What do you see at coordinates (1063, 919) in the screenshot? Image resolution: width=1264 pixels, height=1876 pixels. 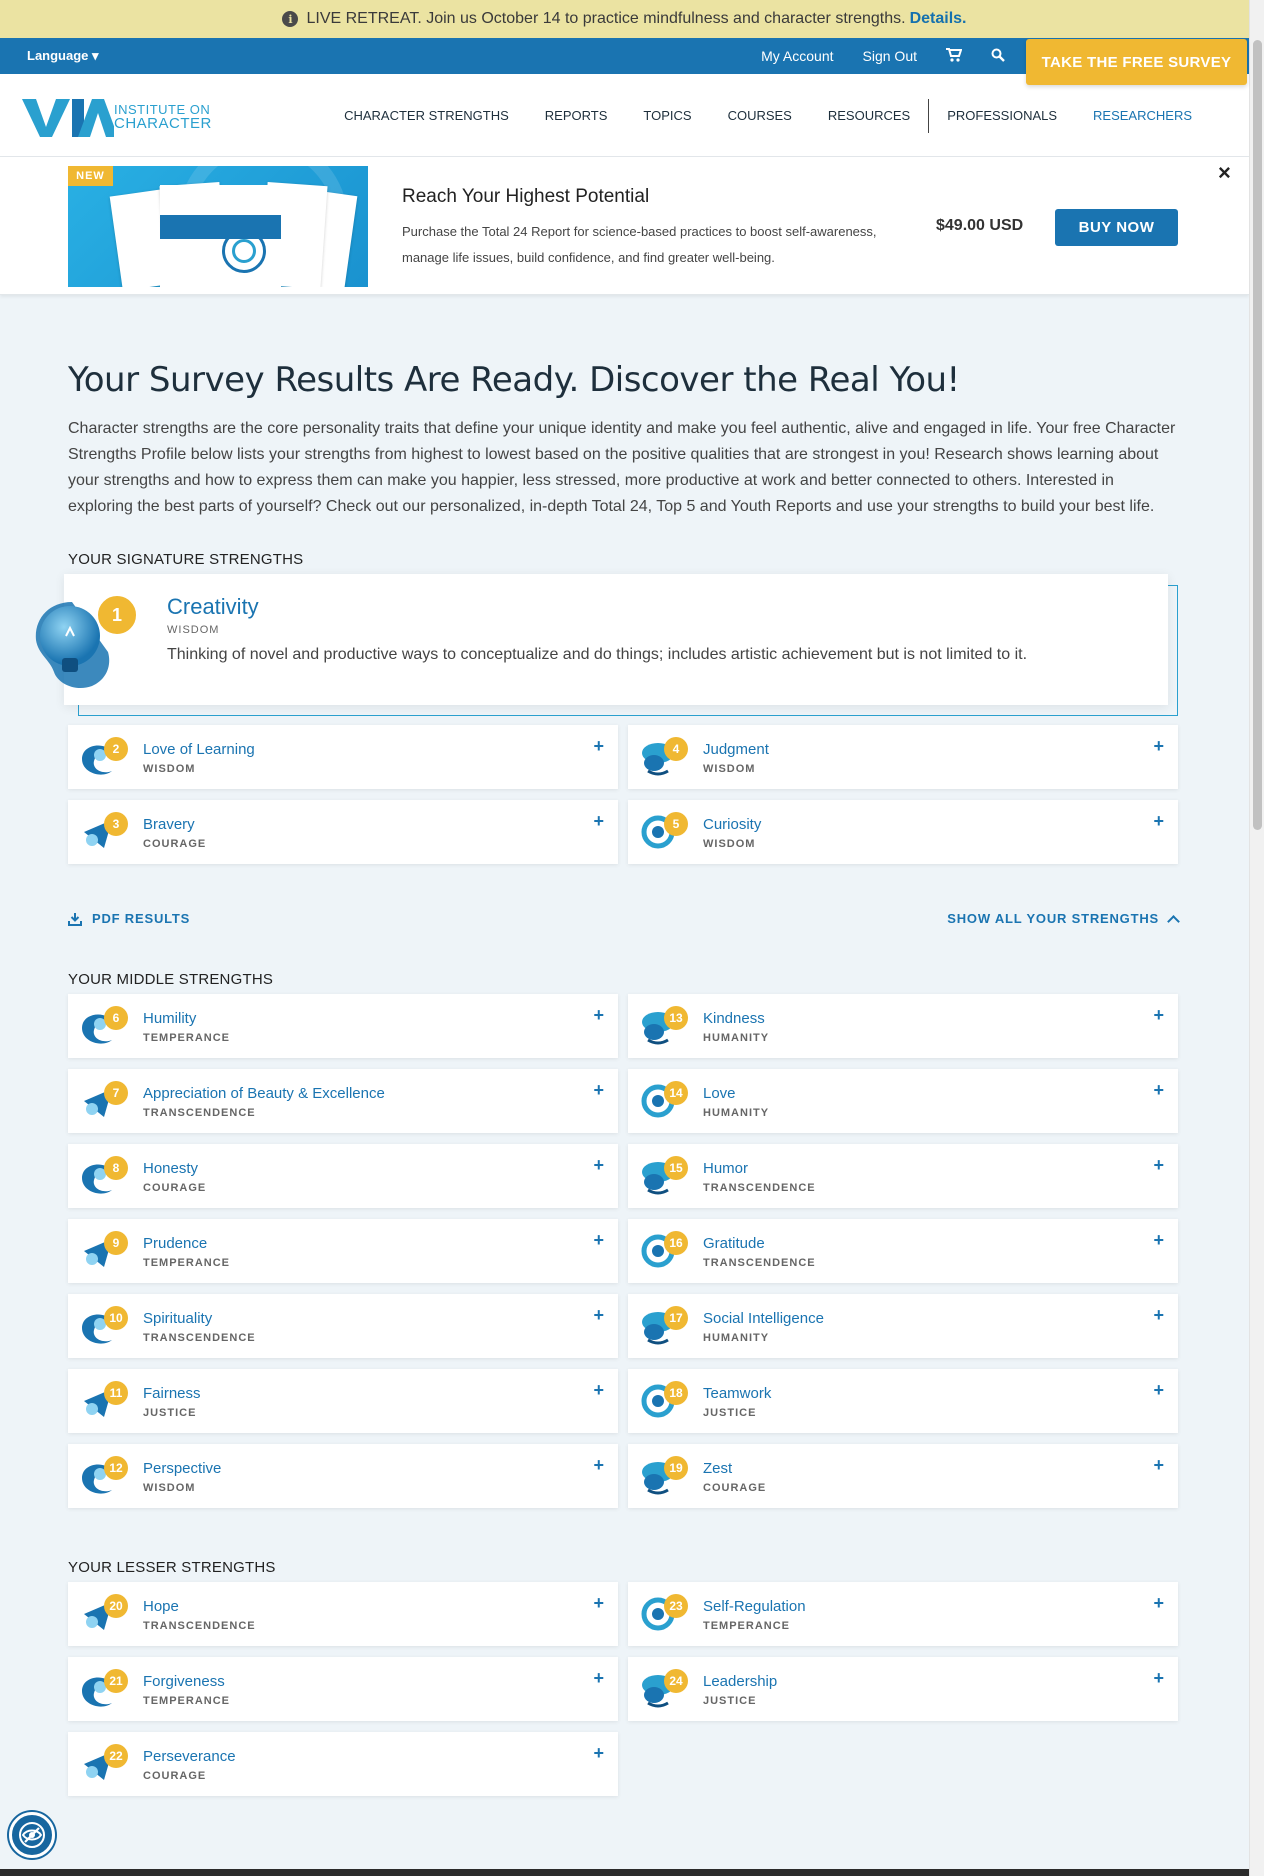 I see `show-all-strengths-toggle: SHOW ALL YOUR STRENGTHS` at bounding box center [1063, 919].